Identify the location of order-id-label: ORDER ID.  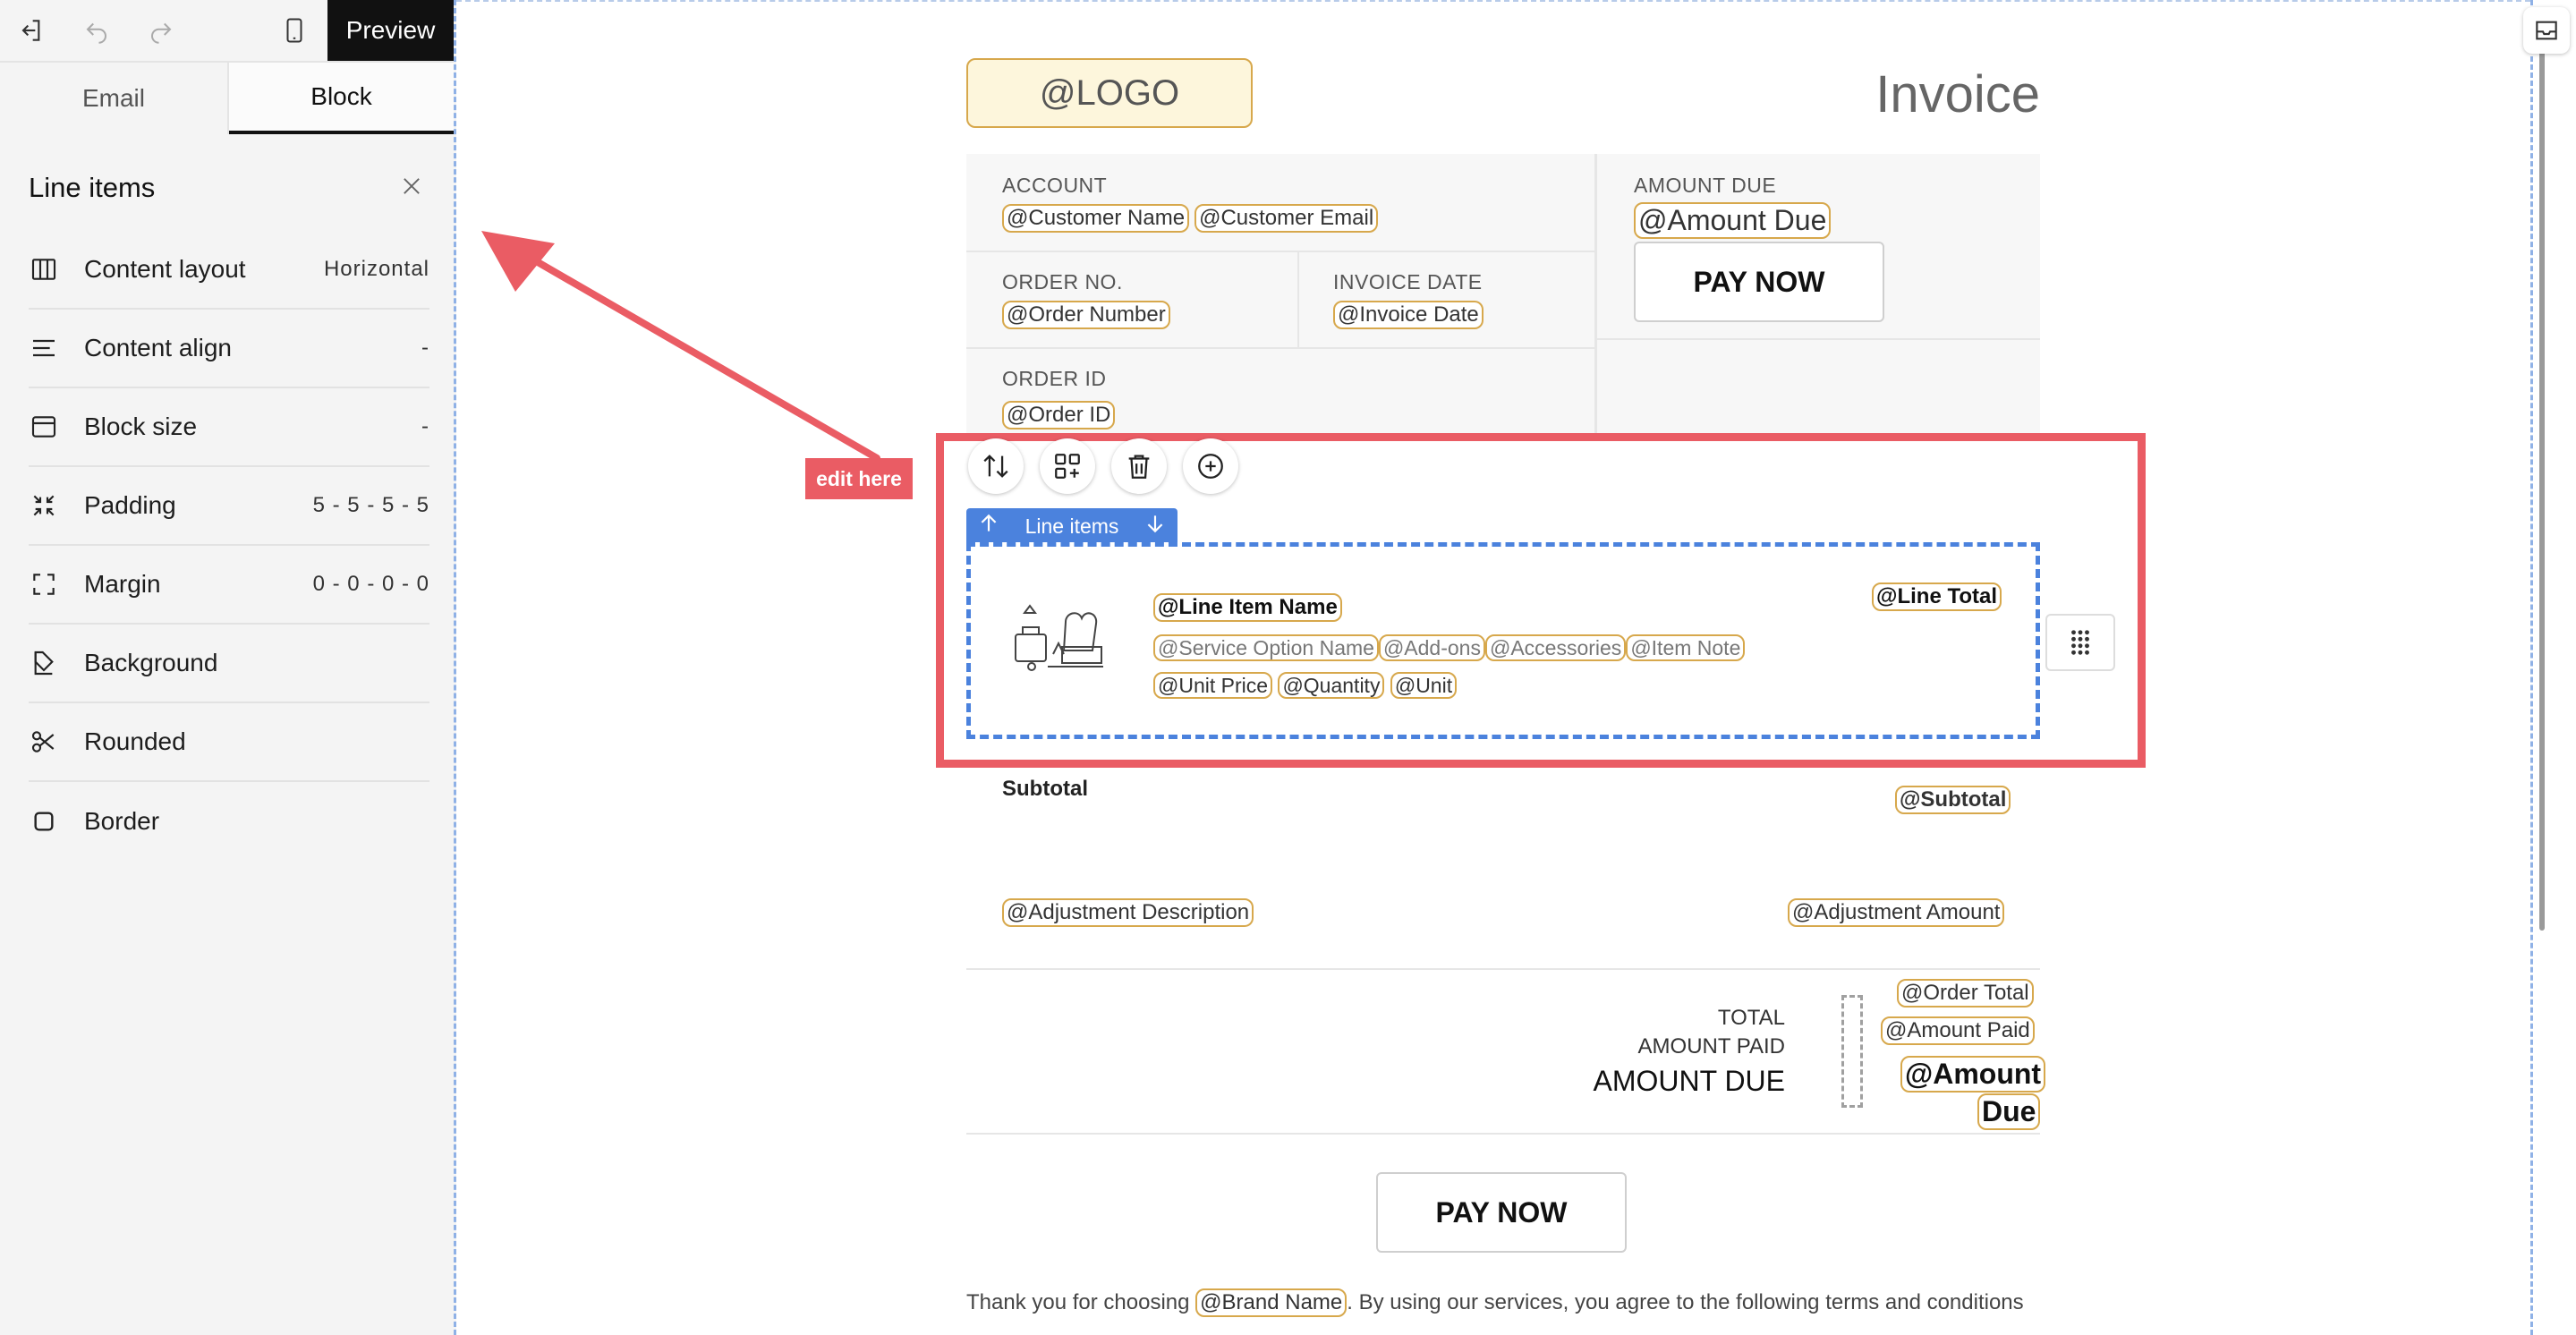
(1054, 378).